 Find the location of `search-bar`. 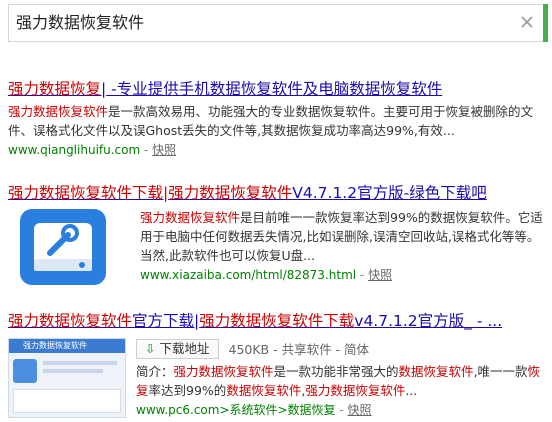

search-bar is located at coordinates (278, 23).